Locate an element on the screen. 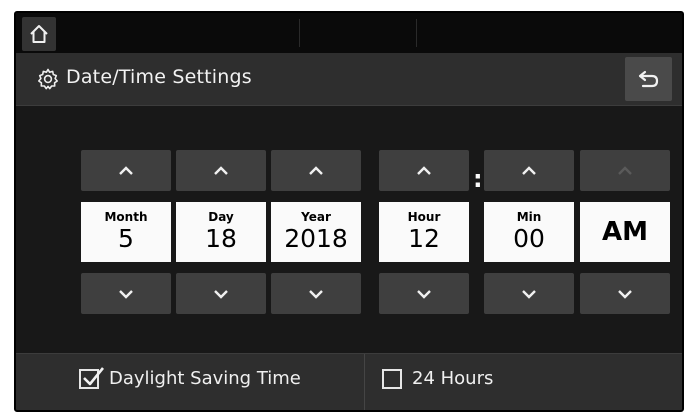 The height and width of the screenshot is (412, 689). home-button is located at coordinates (39, 34).